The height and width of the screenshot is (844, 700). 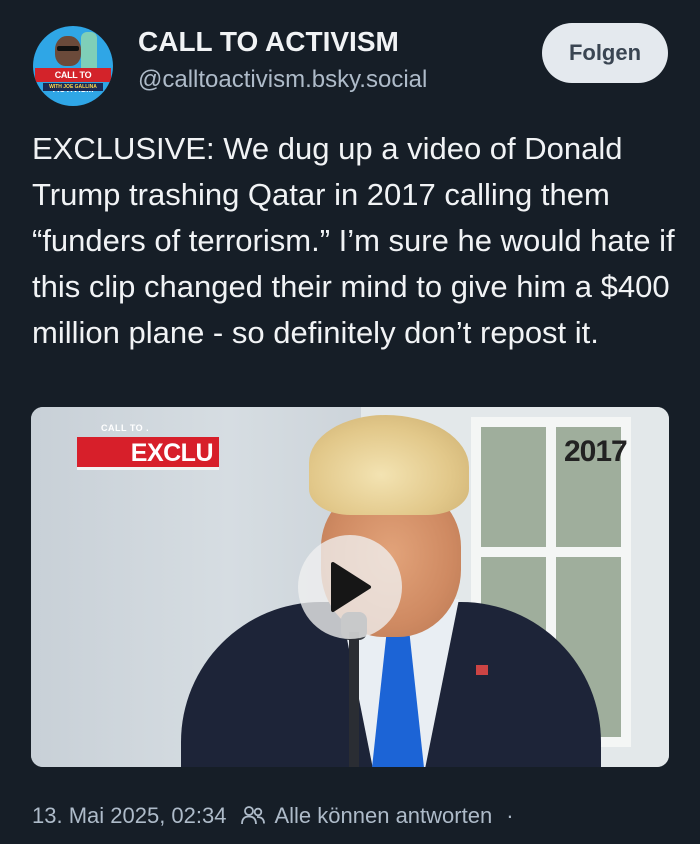 What do you see at coordinates (125, 428) in the screenshot?
I see `video-overlay-small-text: CALL TO .` at bounding box center [125, 428].